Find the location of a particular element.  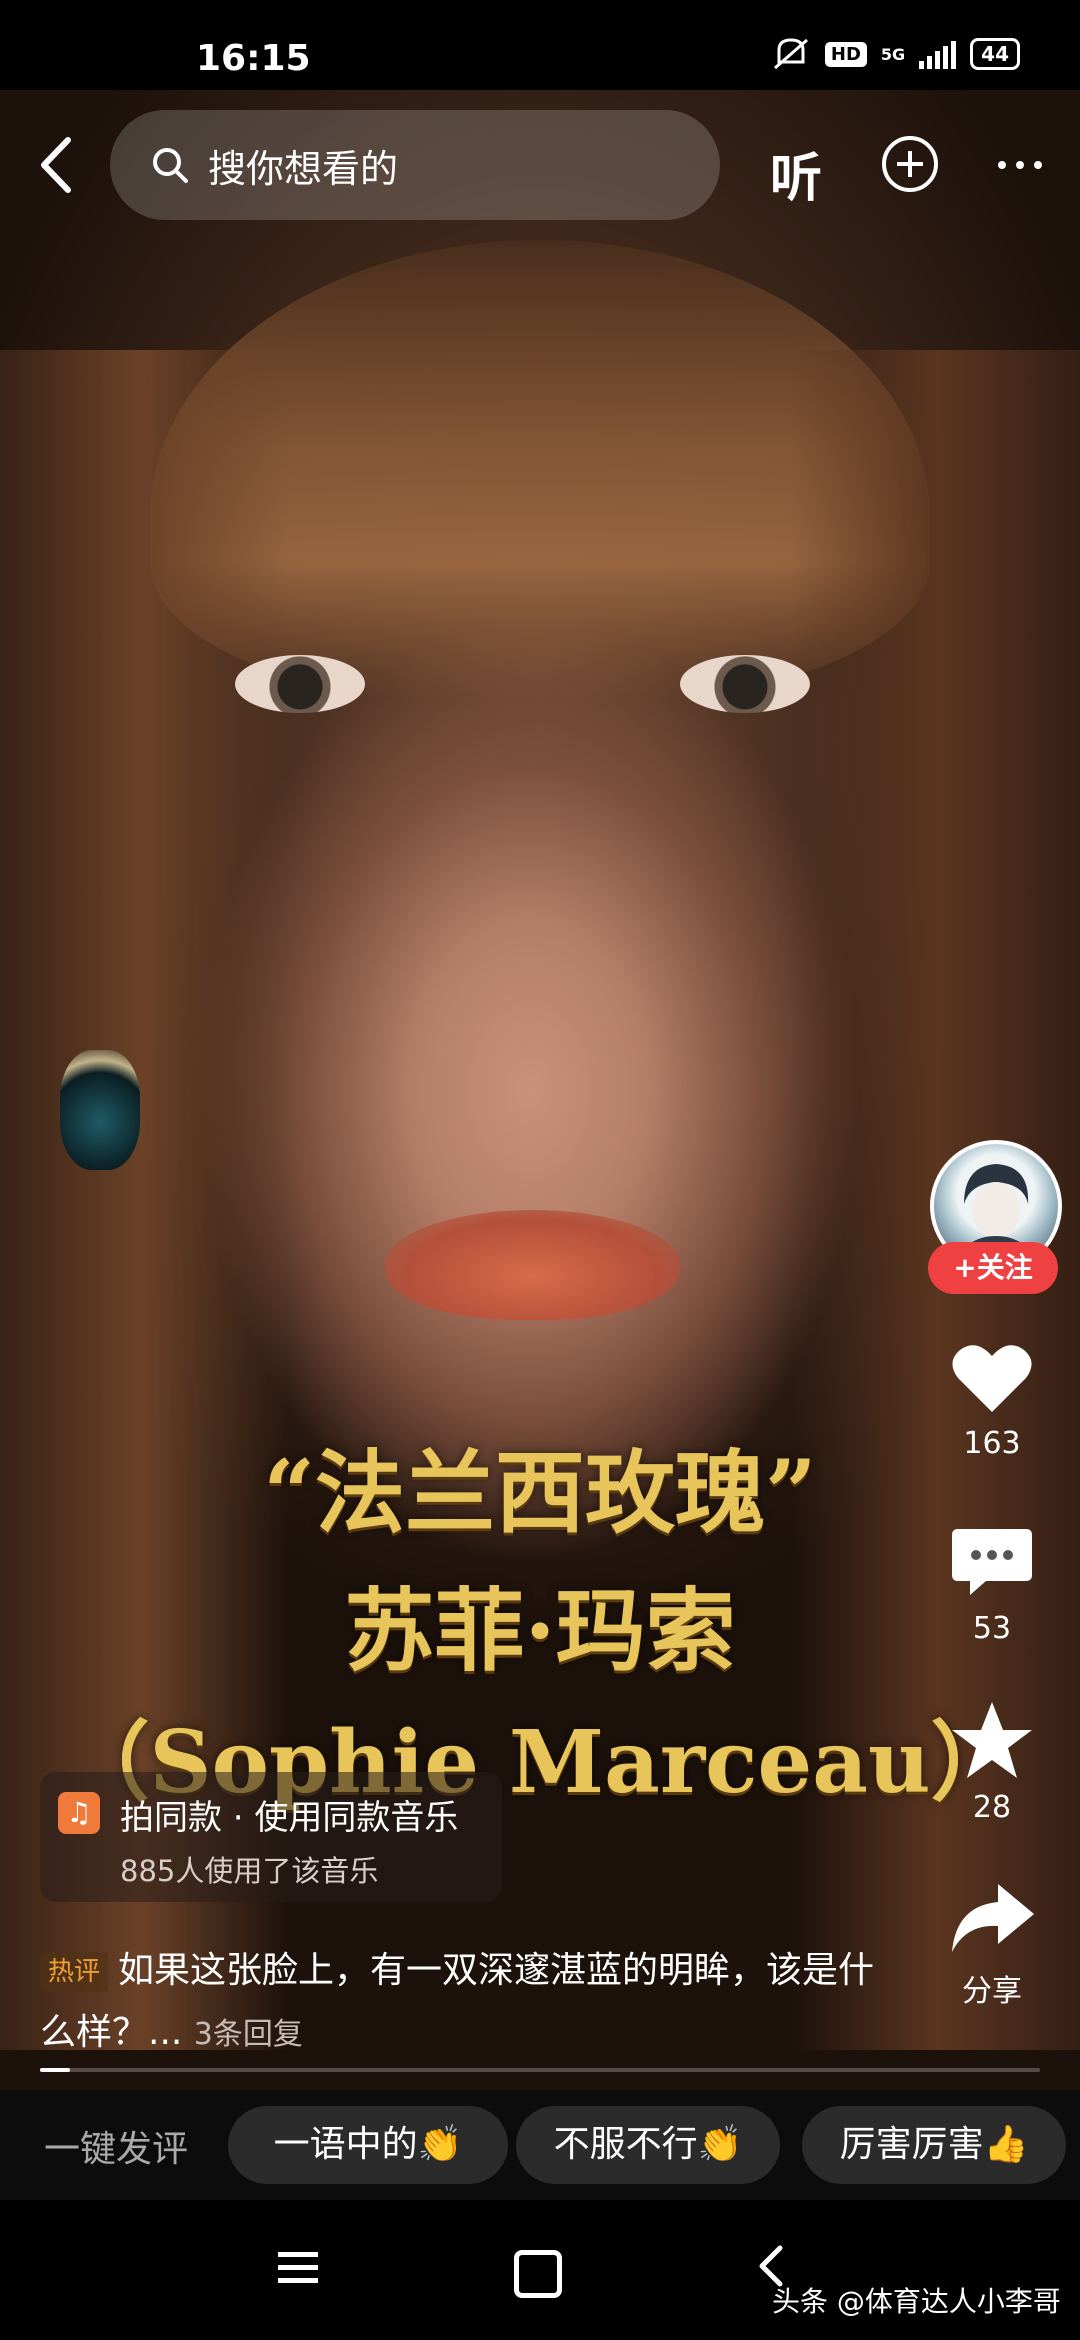

listen-button: 听 is located at coordinates (796, 173).